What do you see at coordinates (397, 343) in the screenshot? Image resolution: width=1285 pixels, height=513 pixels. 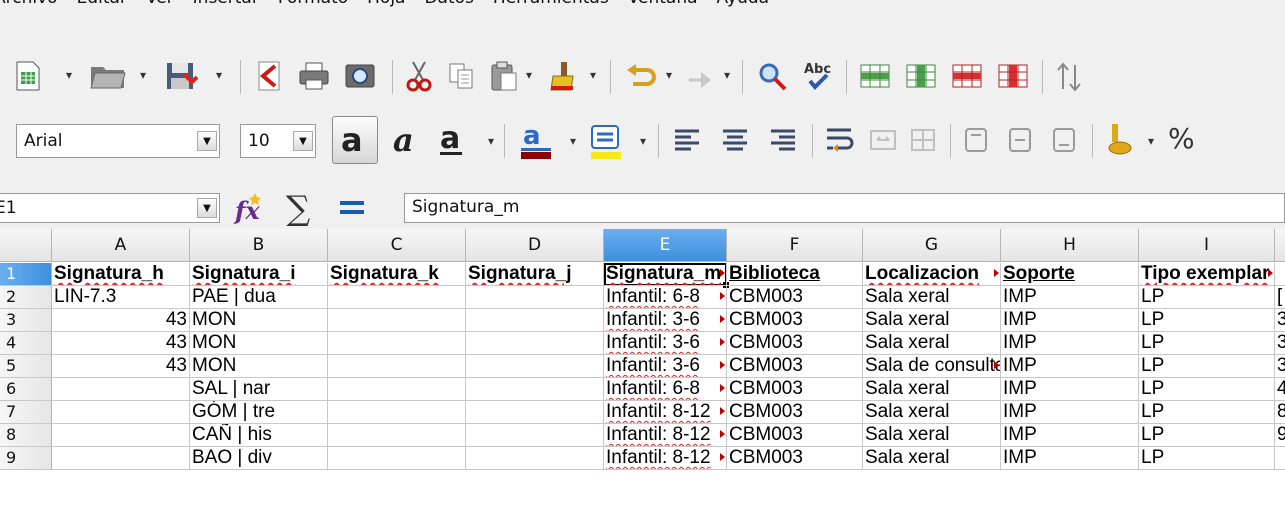 I see `cell-c4` at bounding box center [397, 343].